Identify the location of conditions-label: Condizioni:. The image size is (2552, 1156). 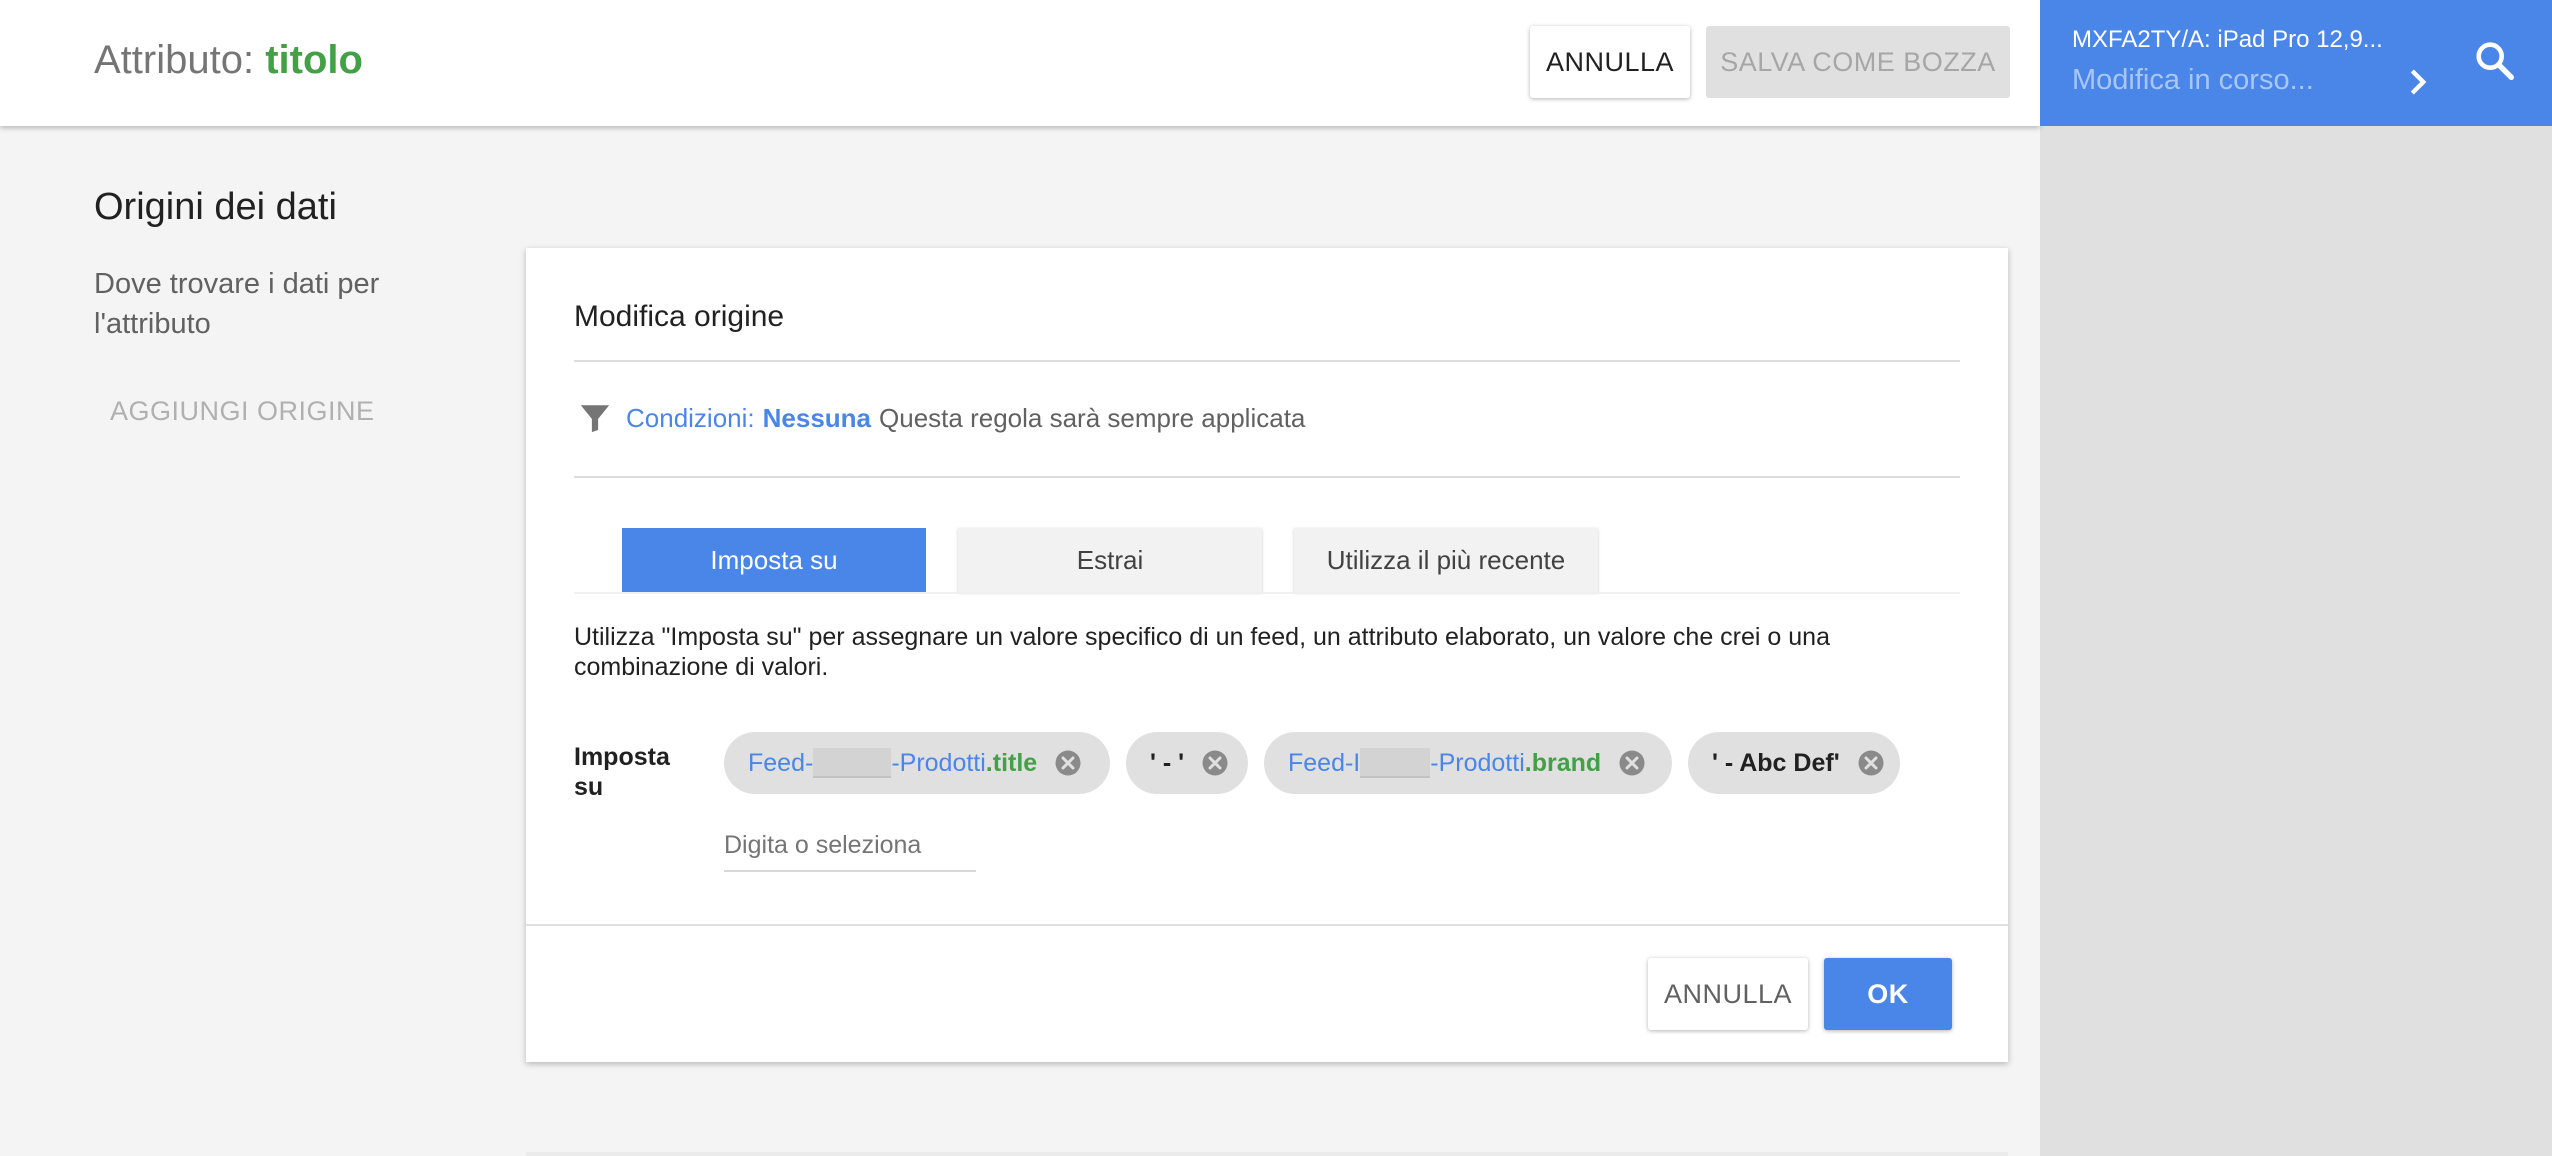
(690, 417).